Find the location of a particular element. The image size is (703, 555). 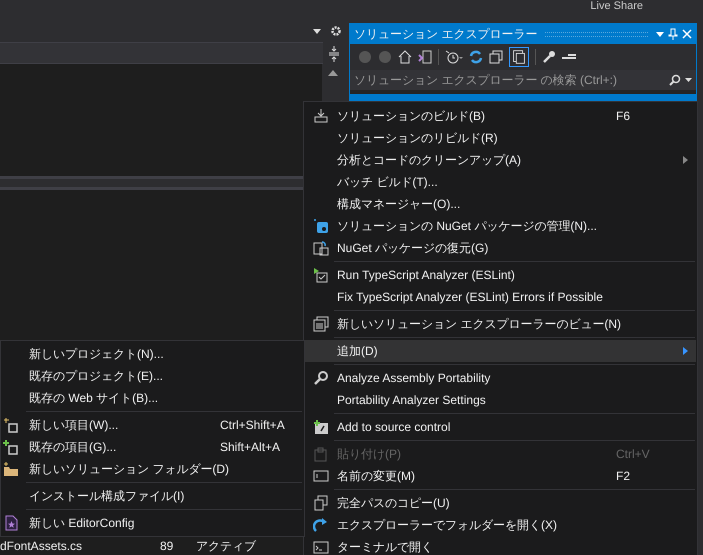

live-share-label: Live Share is located at coordinates (616, 6).